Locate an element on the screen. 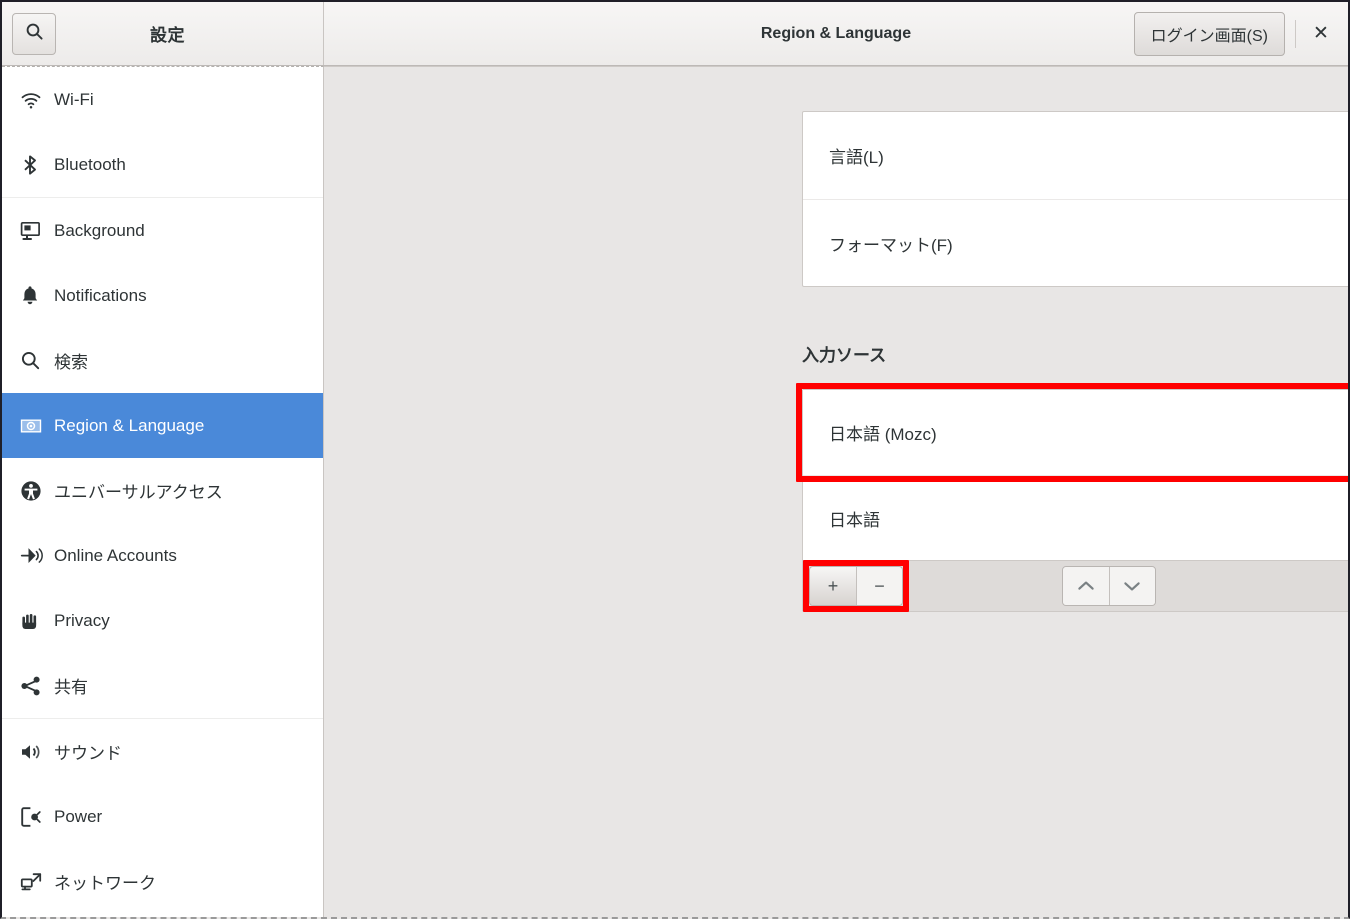 This screenshot has height=919, width=1350. sidebar-item-label: Notifications is located at coordinates (100, 295).